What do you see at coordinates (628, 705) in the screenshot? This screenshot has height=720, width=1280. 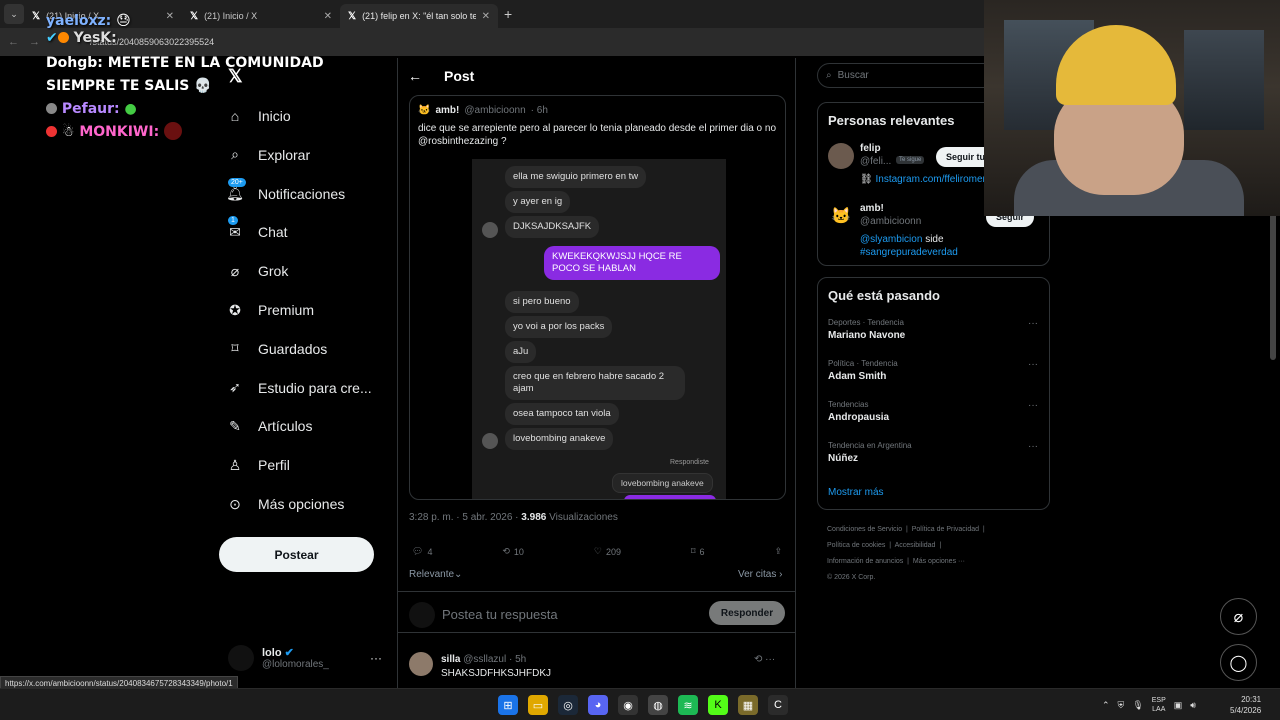 I see `obs-icon: ◉` at bounding box center [628, 705].